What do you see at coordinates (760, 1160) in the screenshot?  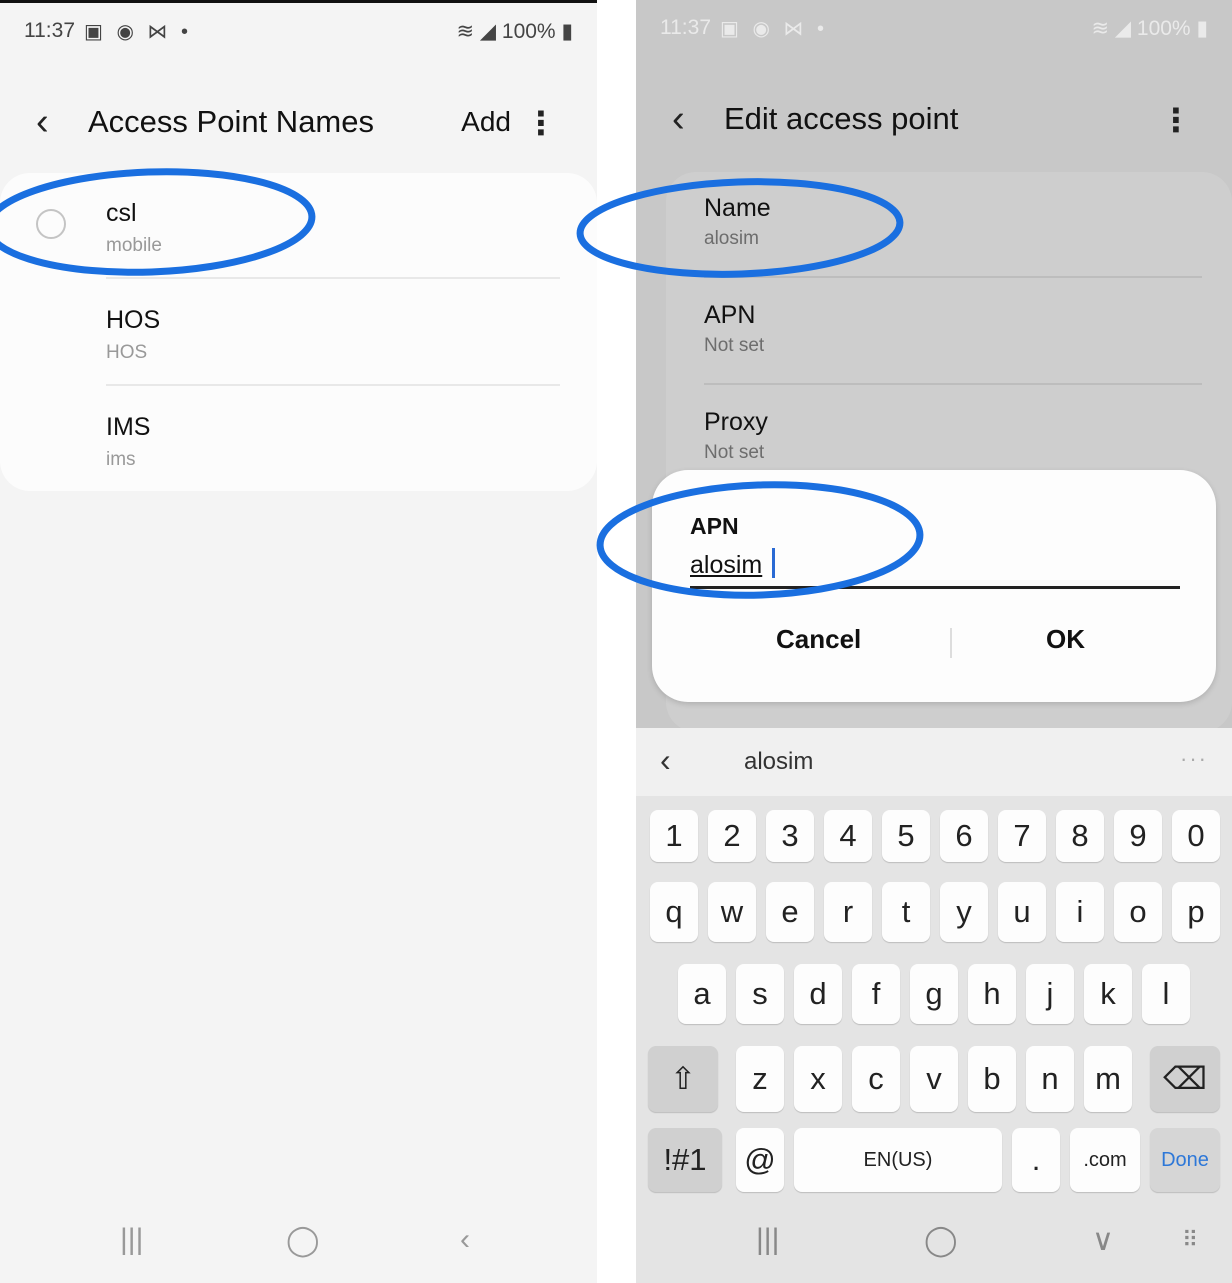 I see `at-key: @` at bounding box center [760, 1160].